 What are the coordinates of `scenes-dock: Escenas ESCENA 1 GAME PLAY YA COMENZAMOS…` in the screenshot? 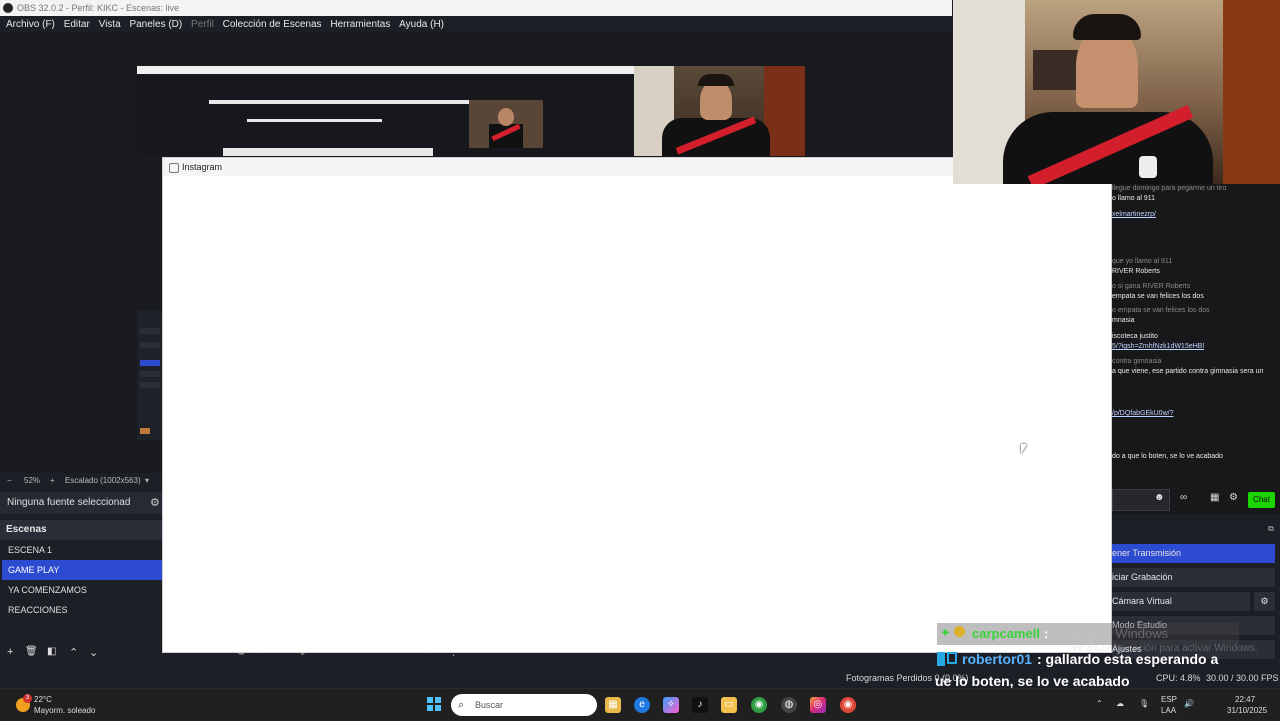 It's located at (81, 590).